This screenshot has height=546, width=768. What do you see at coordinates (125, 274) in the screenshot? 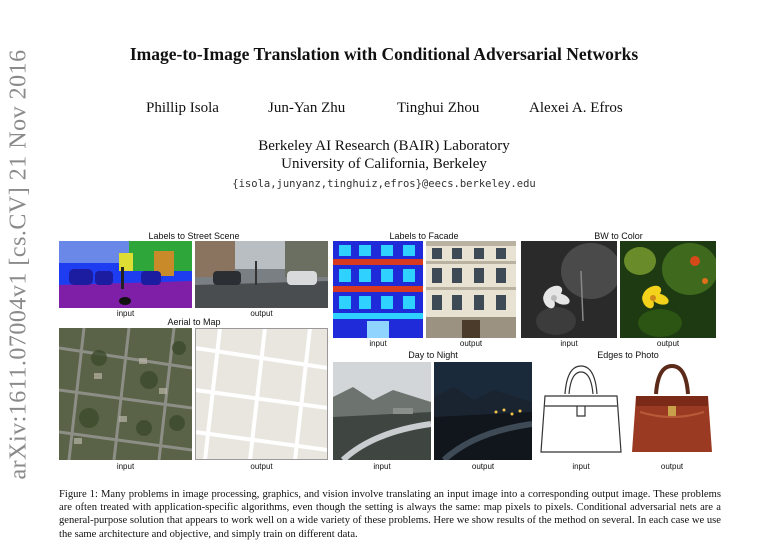
I see `street-labels-input-image` at bounding box center [125, 274].